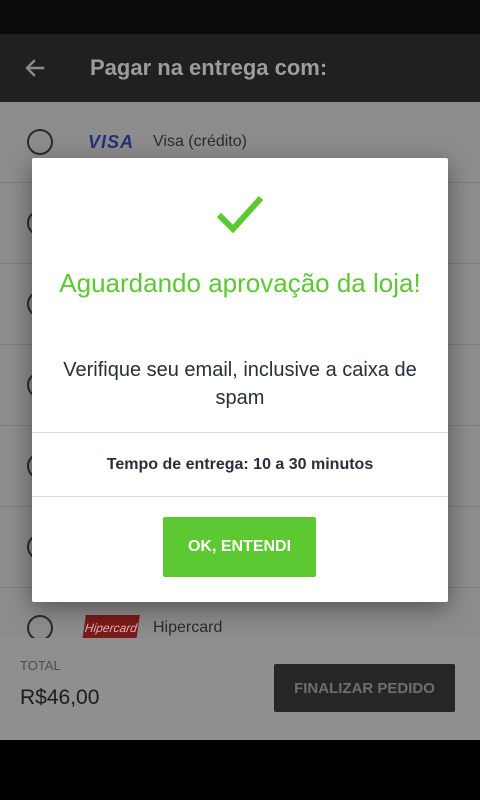  I want to click on total-label: TOTAL, so click(40, 665).